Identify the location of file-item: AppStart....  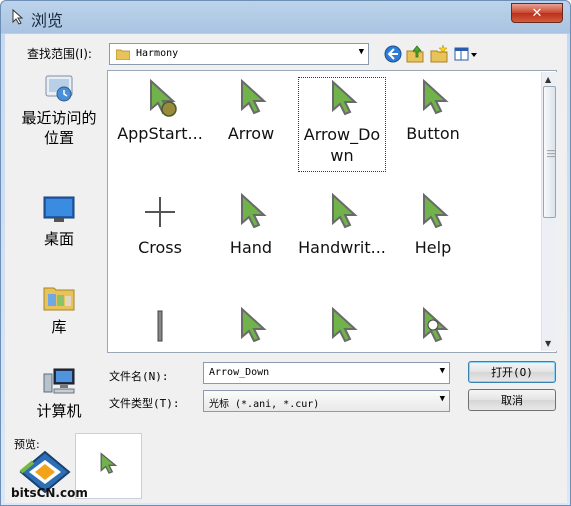
(160, 110).